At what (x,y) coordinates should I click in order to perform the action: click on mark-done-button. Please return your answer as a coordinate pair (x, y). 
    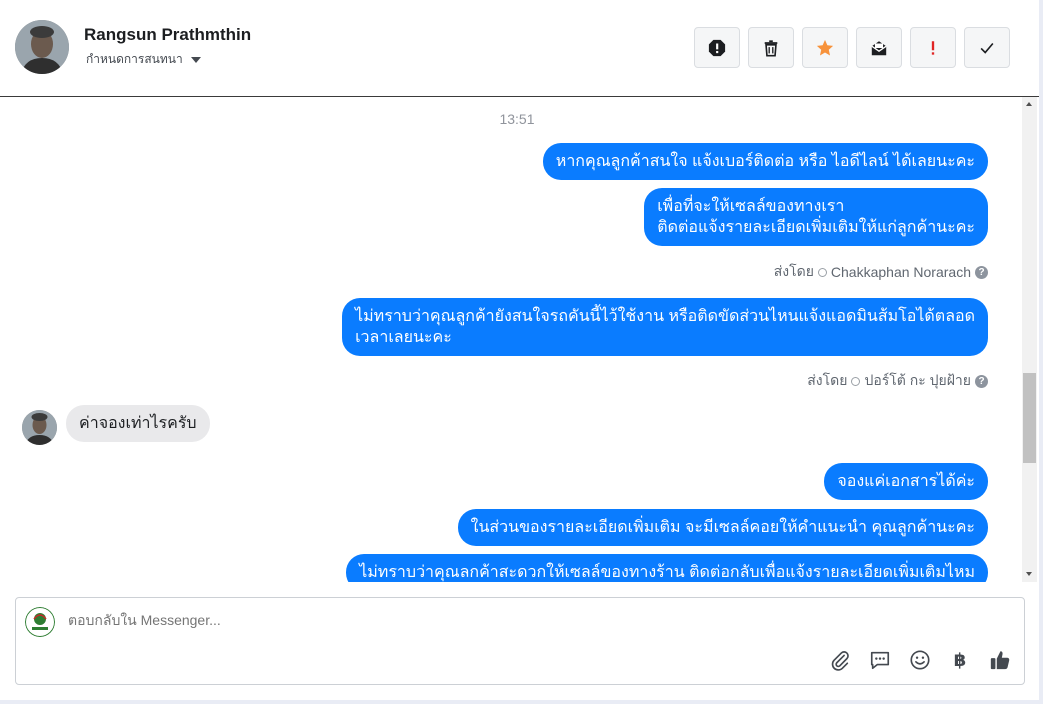
    Looking at the image, I should click on (987, 47).